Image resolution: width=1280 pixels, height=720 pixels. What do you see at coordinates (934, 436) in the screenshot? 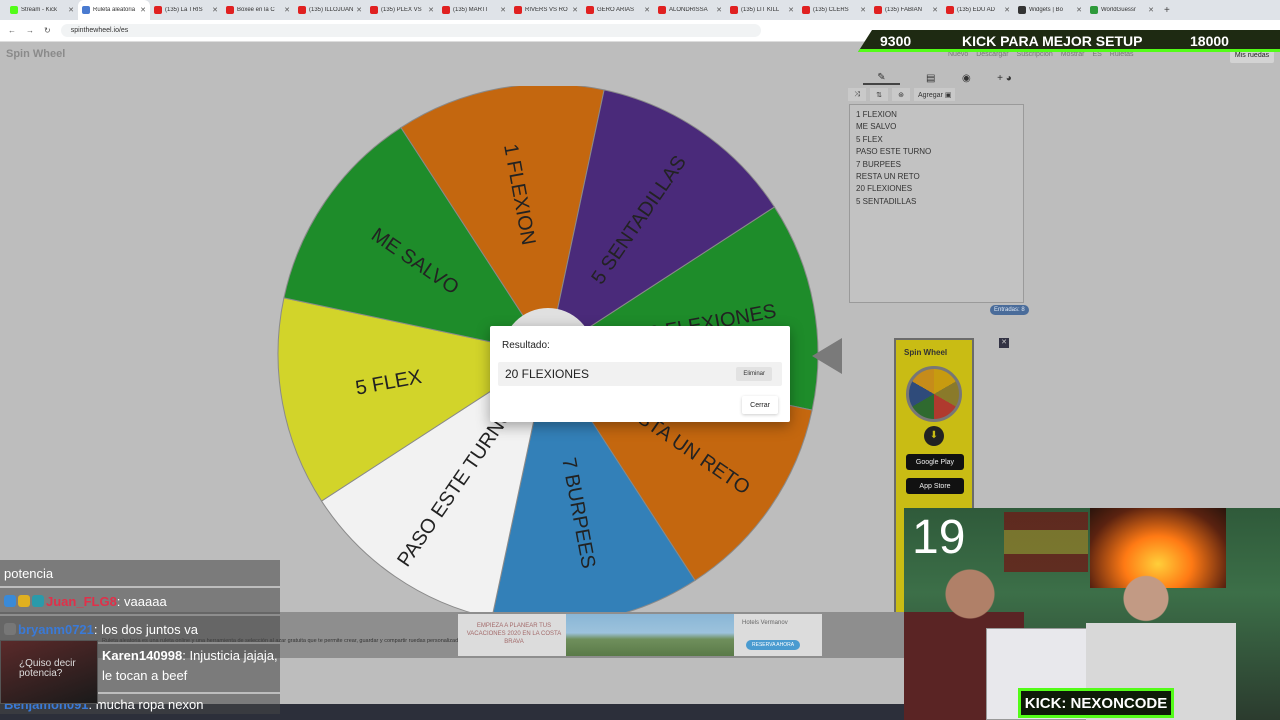
I see `download-icon: ⬇` at bounding box center [934, 436].